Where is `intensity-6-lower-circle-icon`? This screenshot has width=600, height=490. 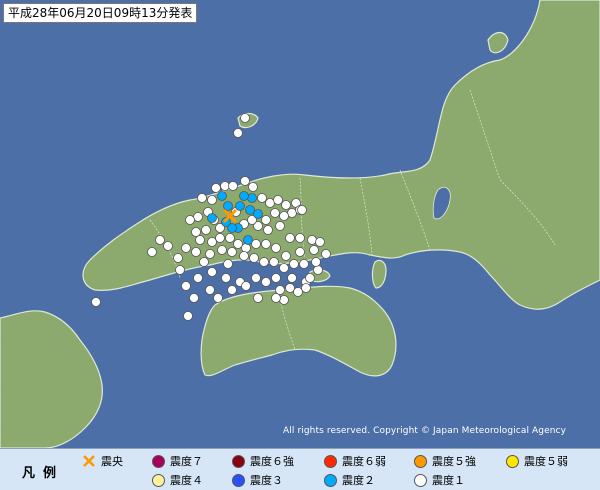
intensity-6-lower-circle-icon is located at coordinates (330, 461).